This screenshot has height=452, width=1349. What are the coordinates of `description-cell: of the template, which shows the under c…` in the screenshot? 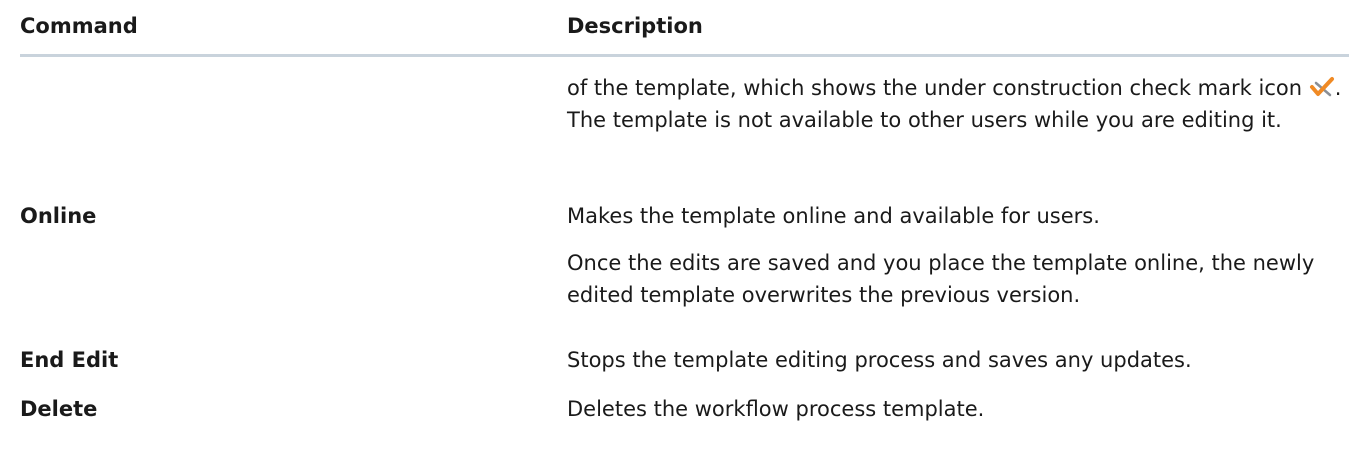 It's located at (954, 104).